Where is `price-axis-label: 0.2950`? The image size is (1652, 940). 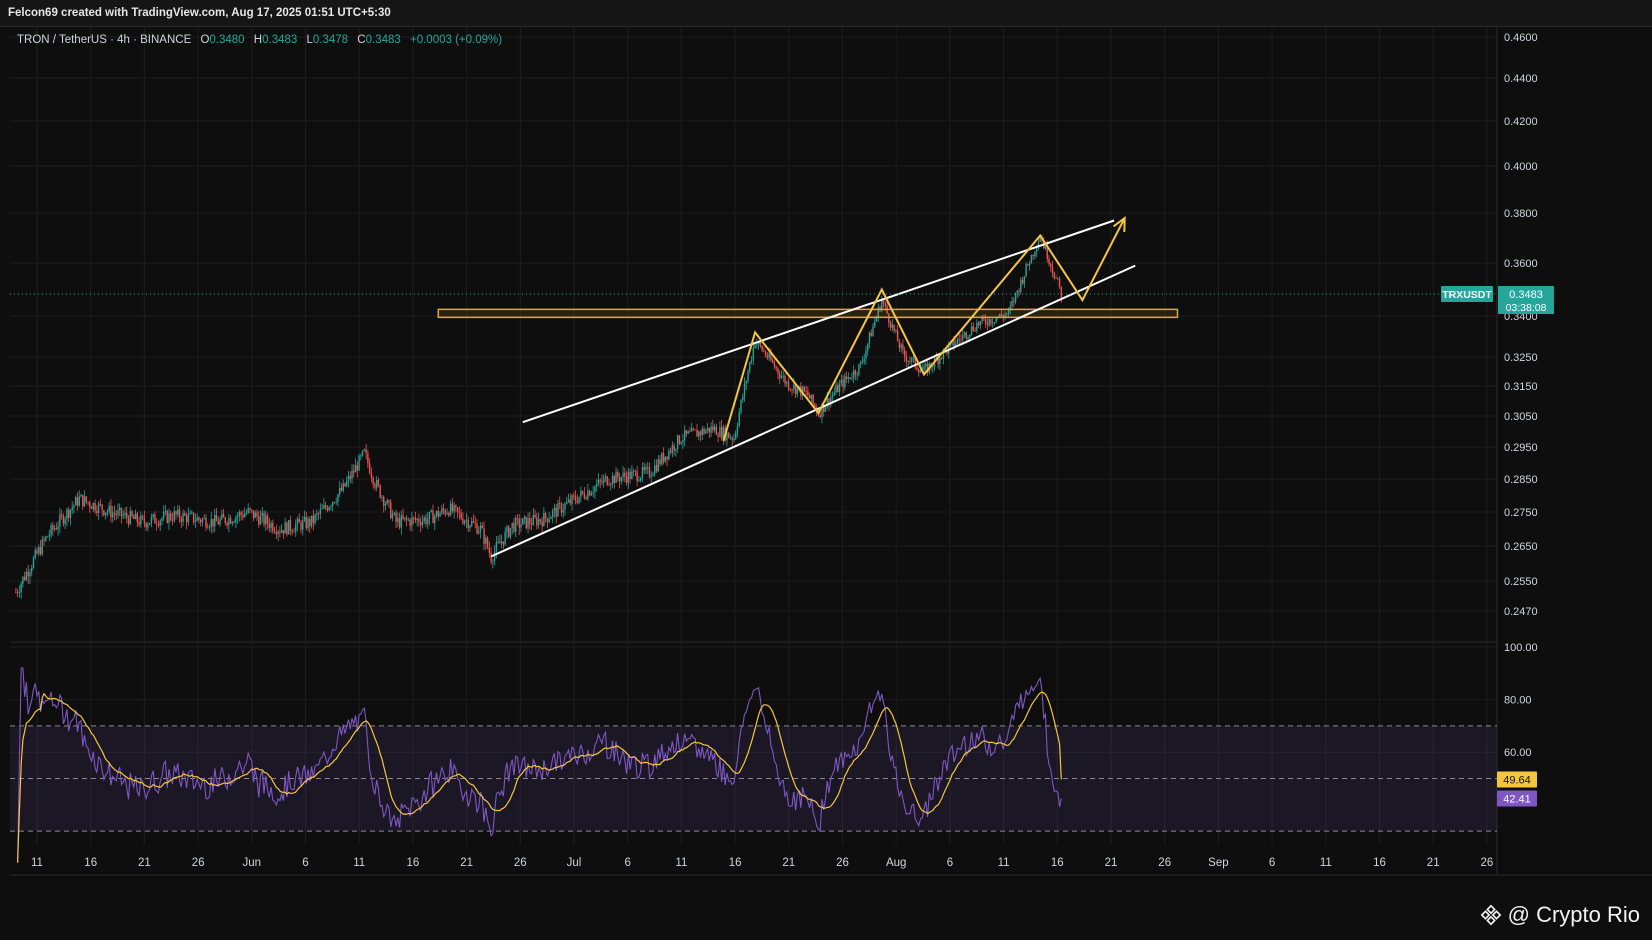
price-axis-label: 0.2950 is located at coordinates (1521, 448).